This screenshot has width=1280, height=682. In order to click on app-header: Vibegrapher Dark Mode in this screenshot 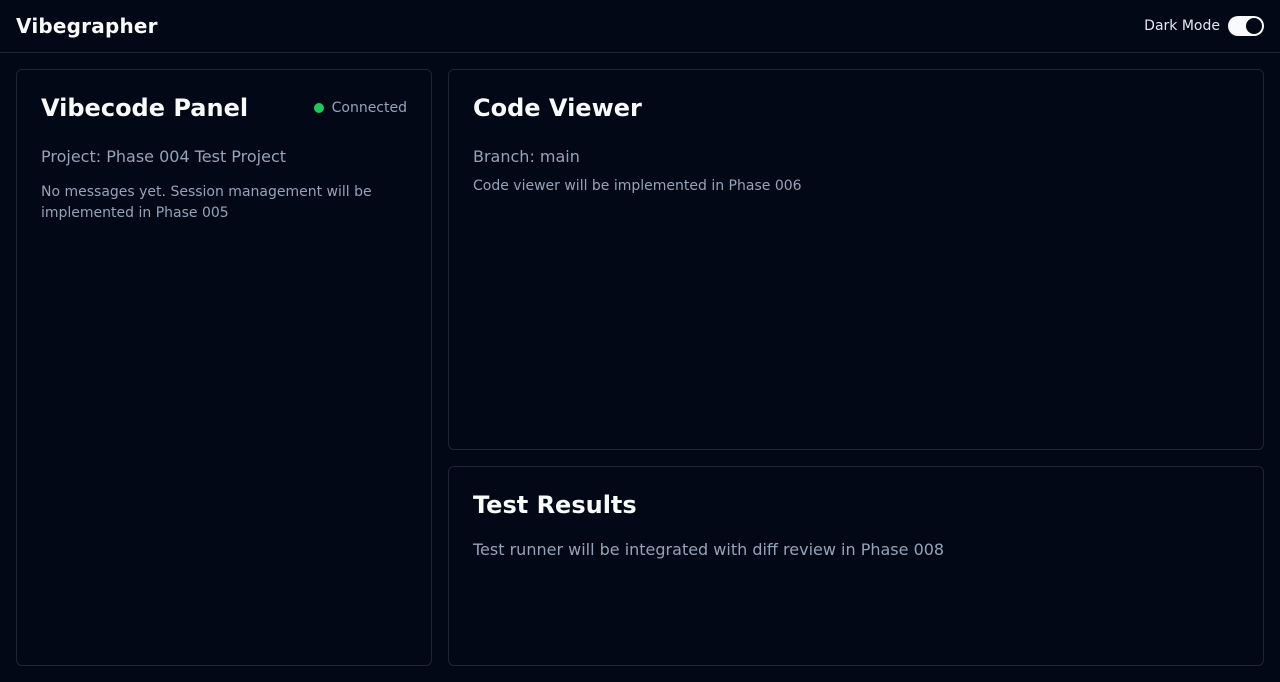, I will do `click(640, 26)`.